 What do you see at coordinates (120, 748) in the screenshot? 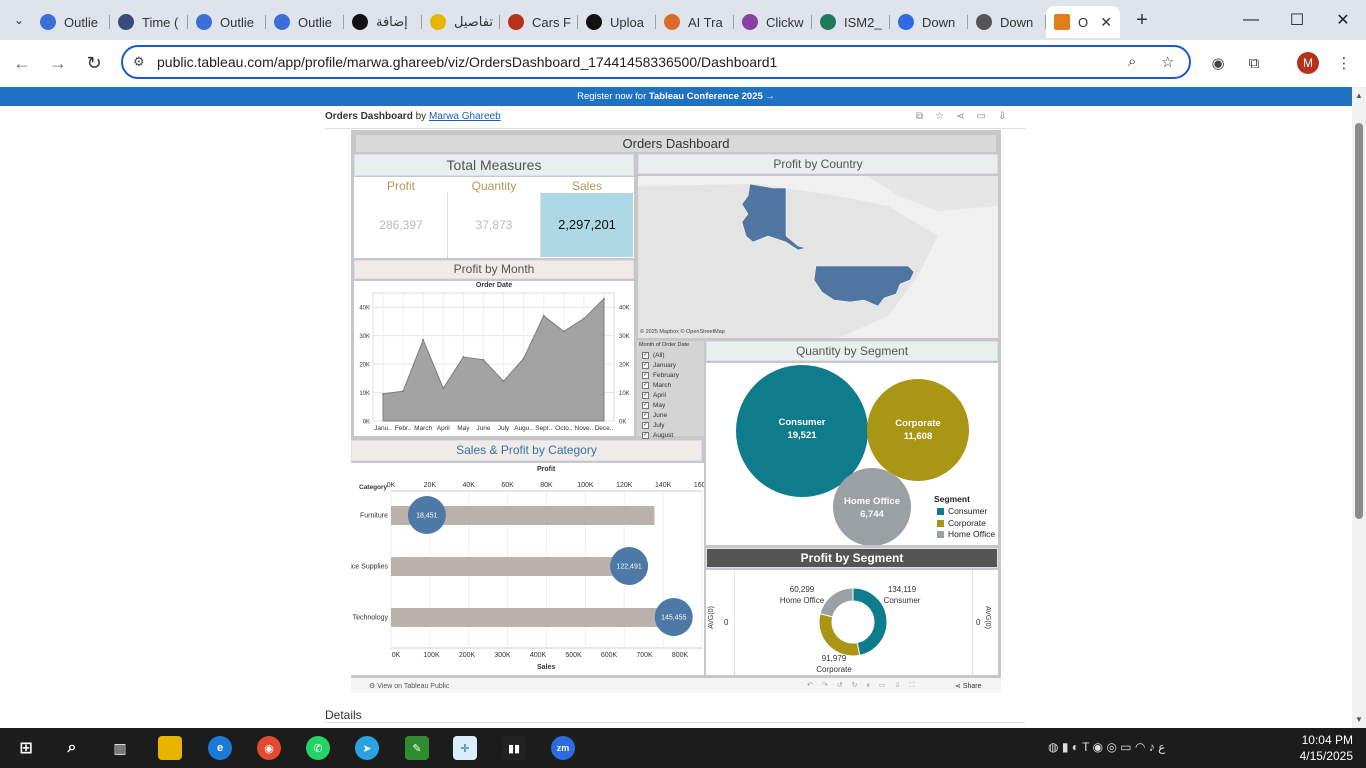
I see `task-view-icon: ▥` at bounding box center [120, 748].